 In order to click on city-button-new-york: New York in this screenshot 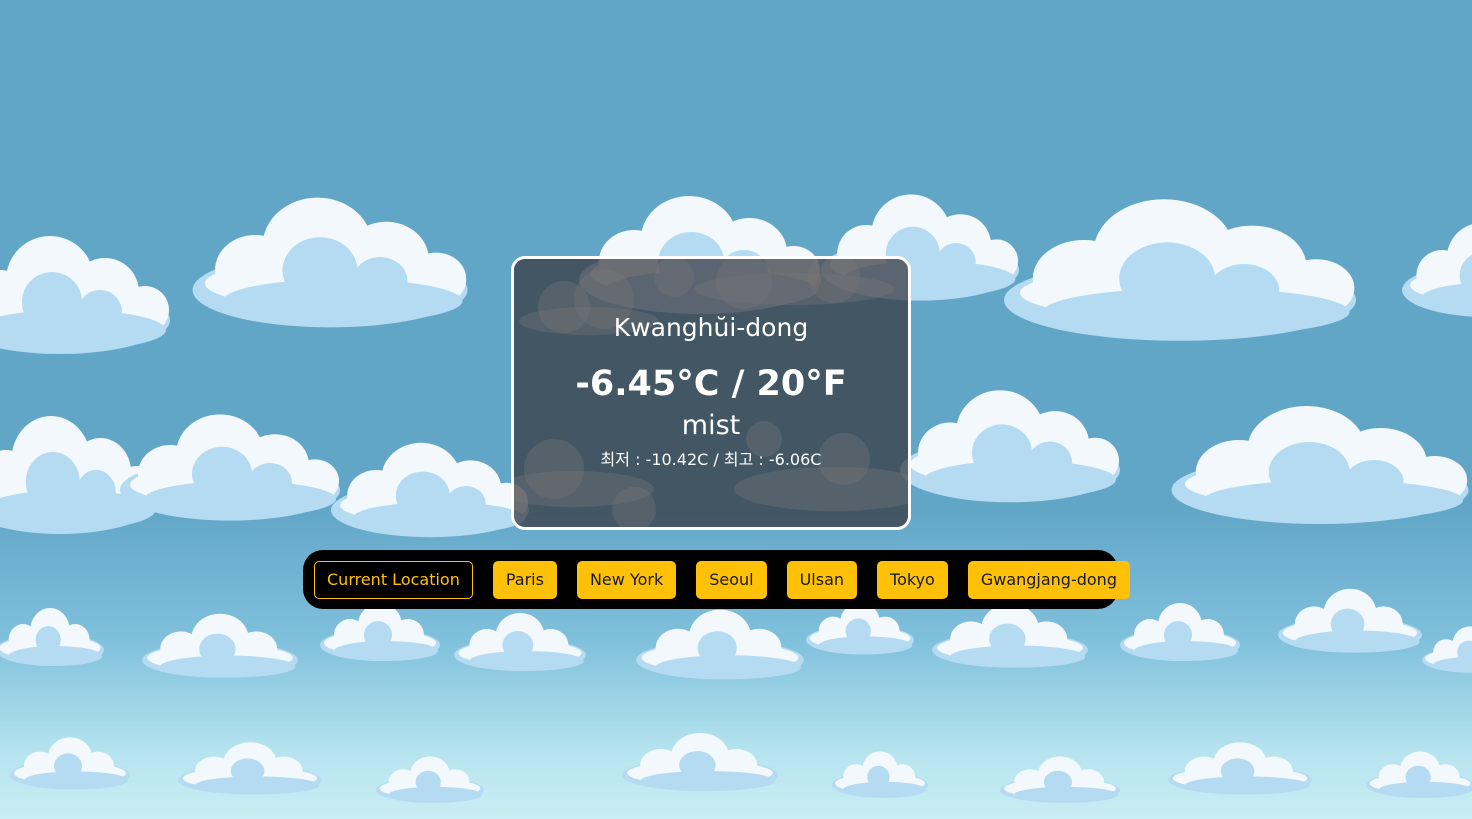, I will do `click(626, 579)`.